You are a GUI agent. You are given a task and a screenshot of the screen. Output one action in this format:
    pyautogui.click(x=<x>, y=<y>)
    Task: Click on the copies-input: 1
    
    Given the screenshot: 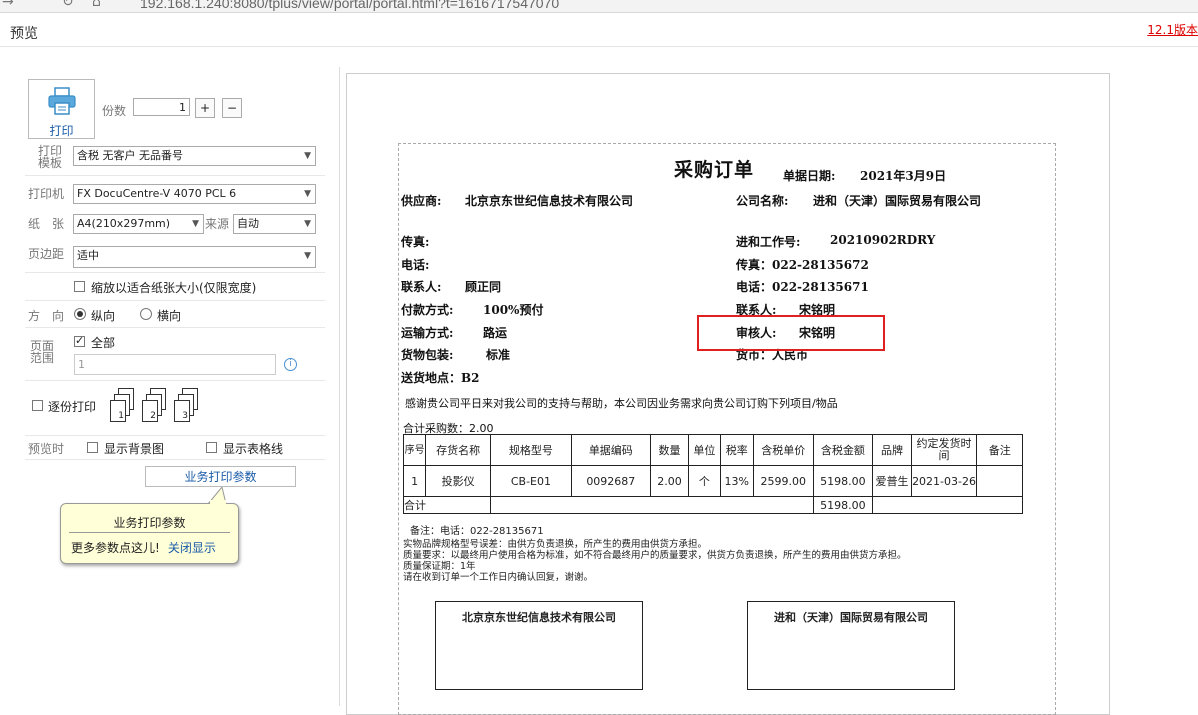 What is the action you would take?
    pyautogui.click(x=161, y=107)
    